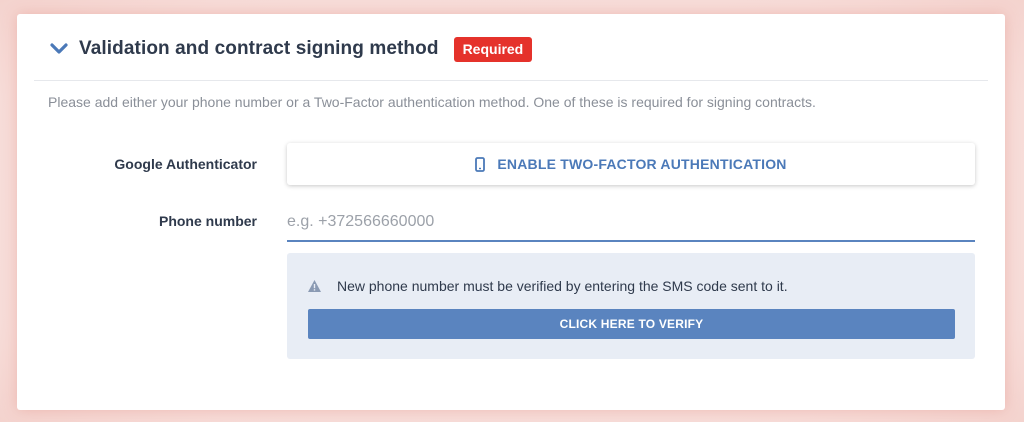 The image size is (1024, 422). Describe the element at coordinates (493, 49) in the screenshot. I see `required-badge: Required` at that location.